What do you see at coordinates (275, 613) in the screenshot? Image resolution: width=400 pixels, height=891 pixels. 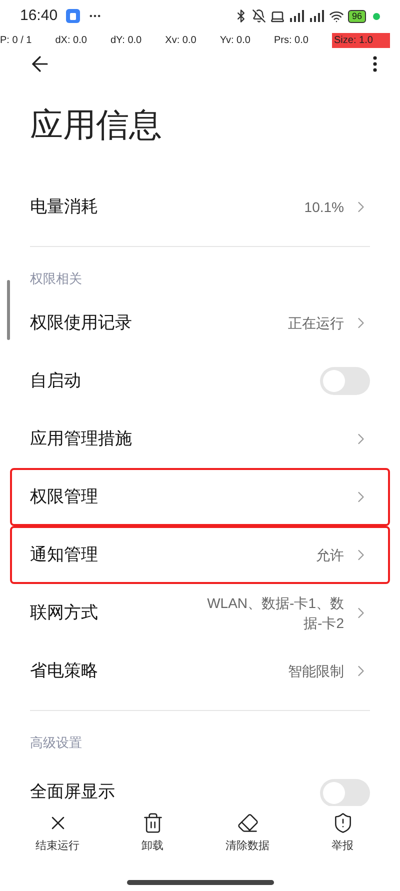 I see `row-value: WLAN、数据-卡1、数据-卡2` at bounding box center [275, 613].